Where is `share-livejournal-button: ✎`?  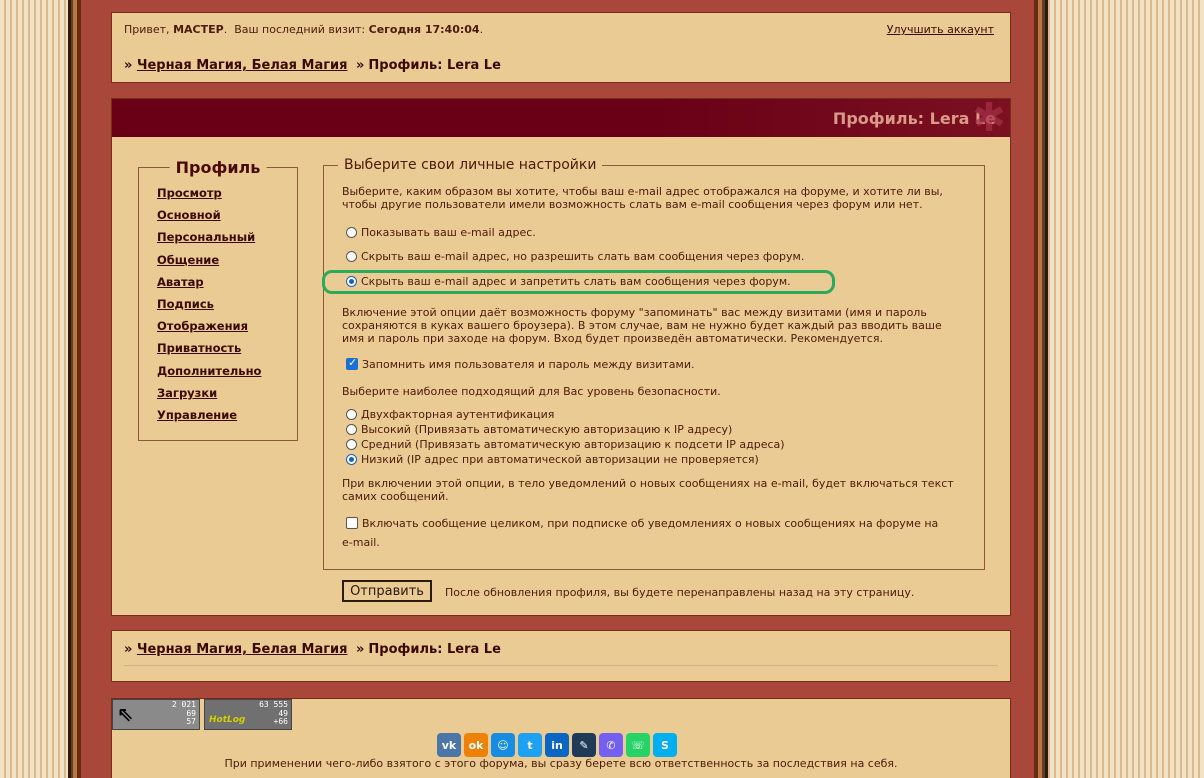 share-livejournal-button: ✎ is located at coordinates (584, 745).